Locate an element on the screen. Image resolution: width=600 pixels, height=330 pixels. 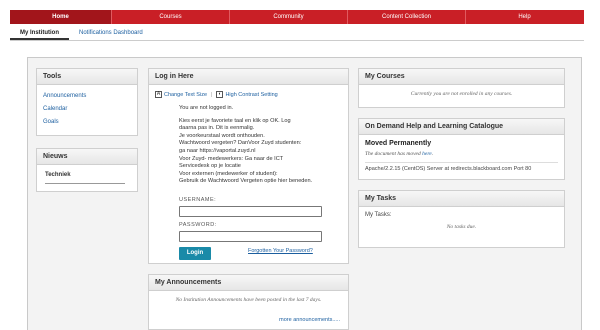
nav-tab-content-collection: Content Collection is located at coordinates (406, 17).